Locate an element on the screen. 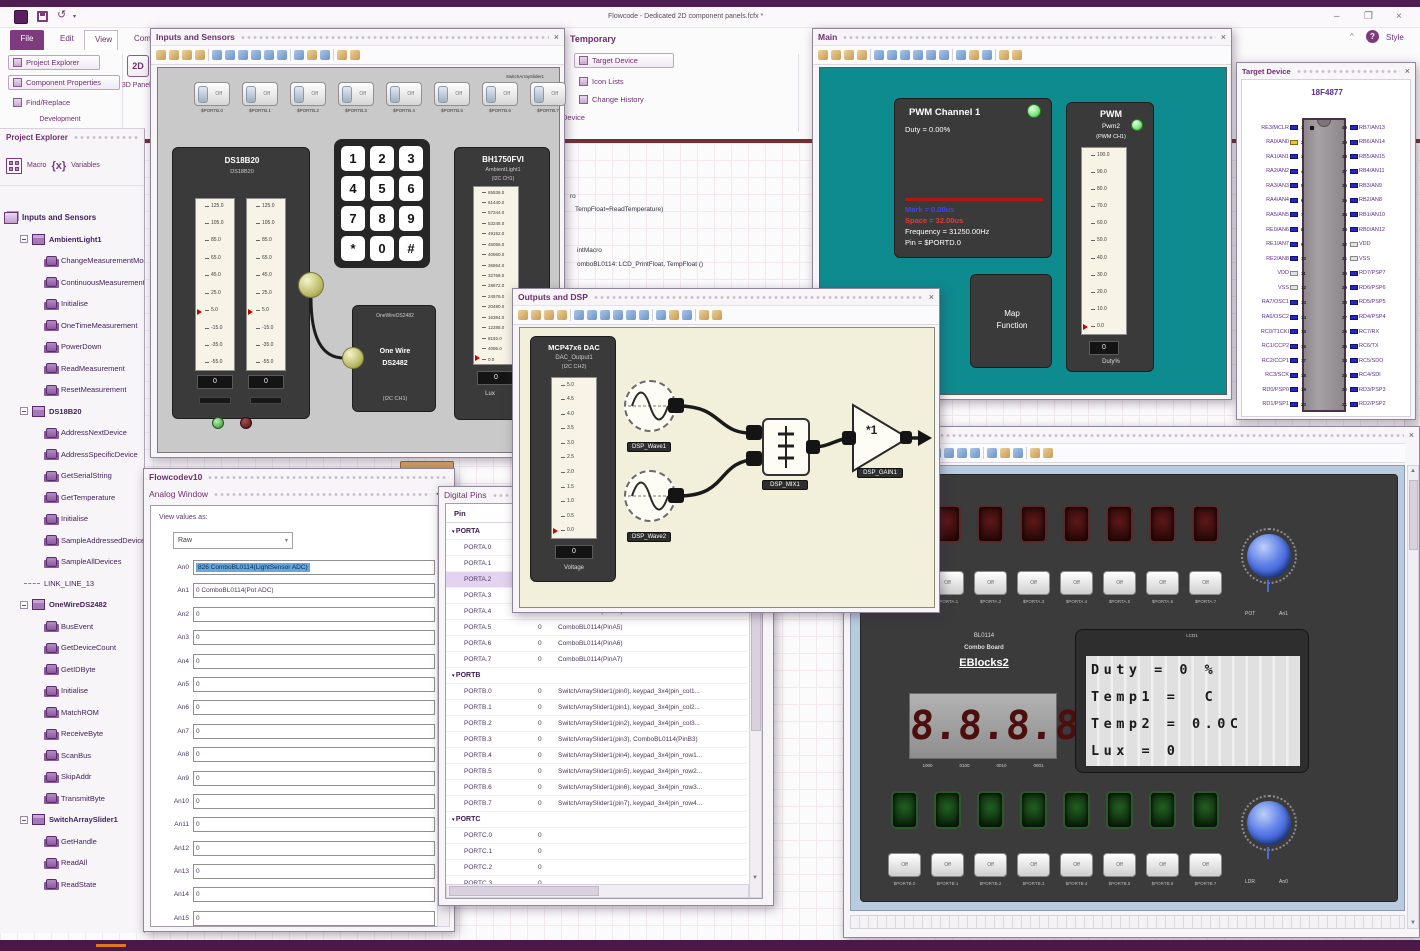  digital-pin-row: PORTC.0 0 is located at coordinates (597, 836).